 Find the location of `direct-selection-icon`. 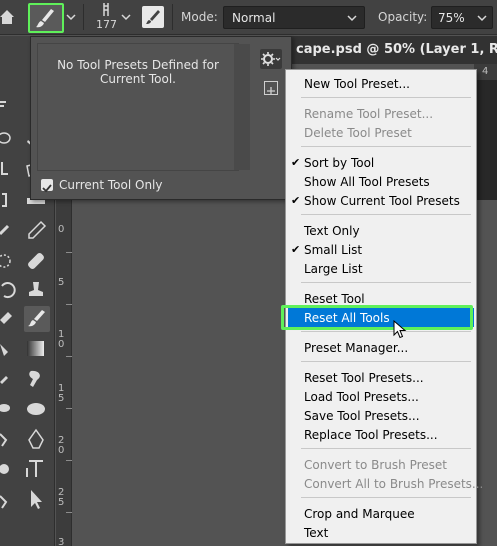

direct-selection-icon is located at coordinates (36, 499).